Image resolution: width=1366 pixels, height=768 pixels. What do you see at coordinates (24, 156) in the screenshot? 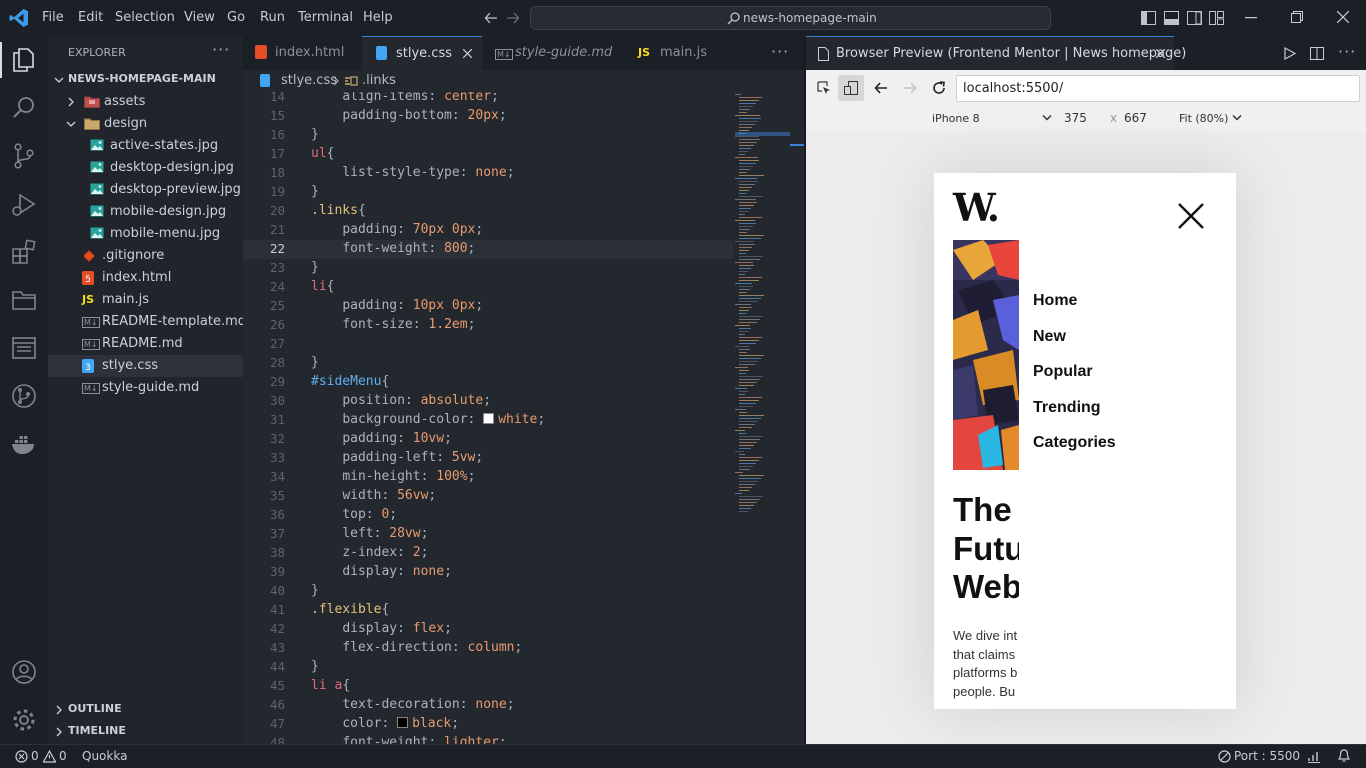
I see `source-control-icon` at bounding box center [24, 156].